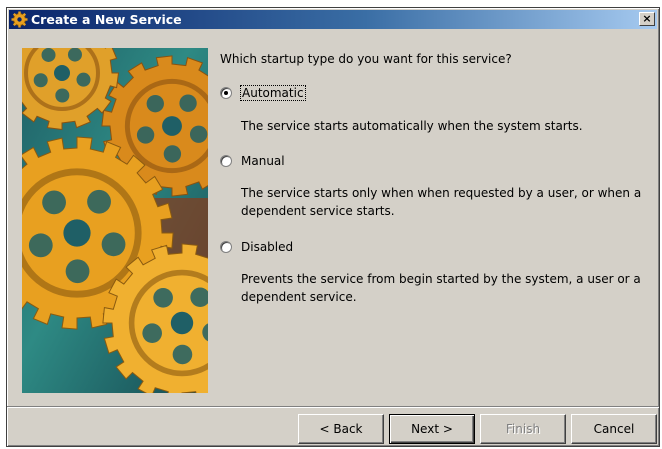 The height and width of the screenshot is (449, 662). I want to click on automatic-radio-button, so click(226, 93).